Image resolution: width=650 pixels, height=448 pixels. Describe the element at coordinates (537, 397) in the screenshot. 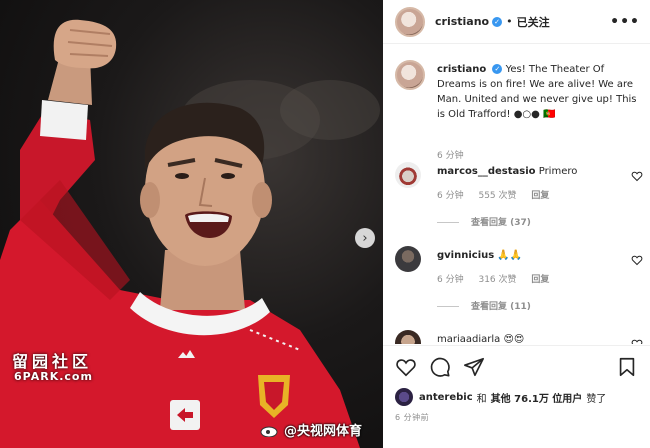

I see `likes-others: 其他 76.1万 位用户` at that location.